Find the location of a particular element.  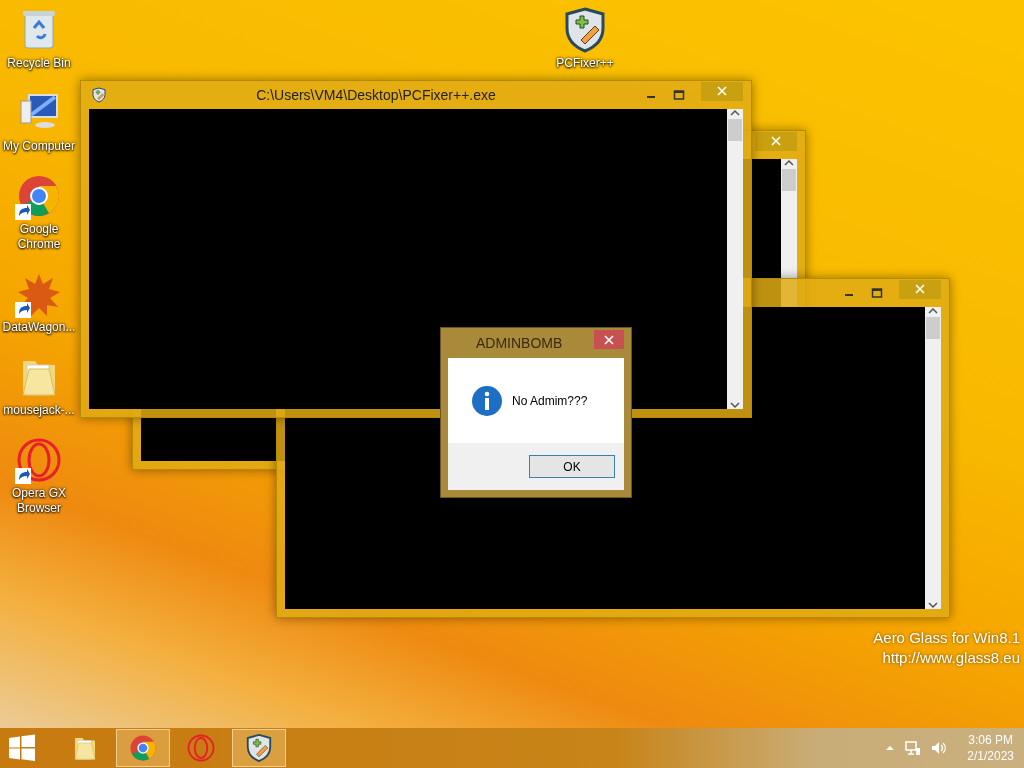

clock: 3:06 PM 2/1/2023 is located at coordinates (990, 748).